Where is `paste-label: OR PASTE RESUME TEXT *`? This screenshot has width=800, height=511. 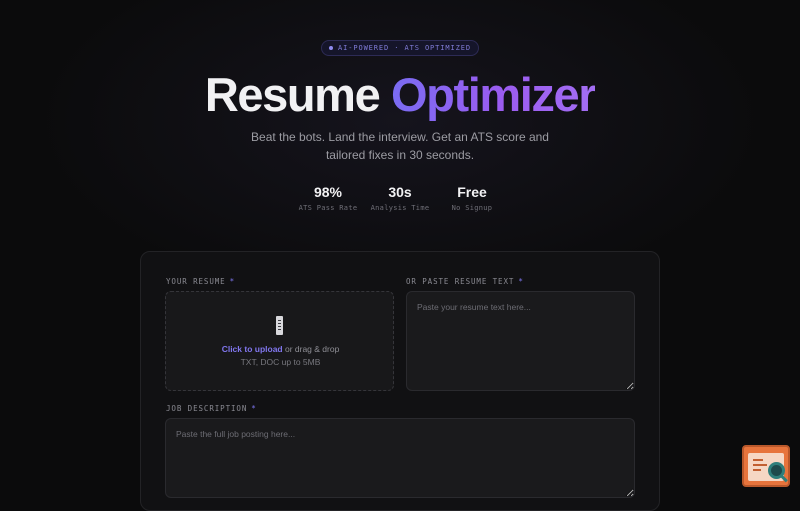 paste-label: OR PASTE RESUME TEXT * is located at coordinates (465, 281).